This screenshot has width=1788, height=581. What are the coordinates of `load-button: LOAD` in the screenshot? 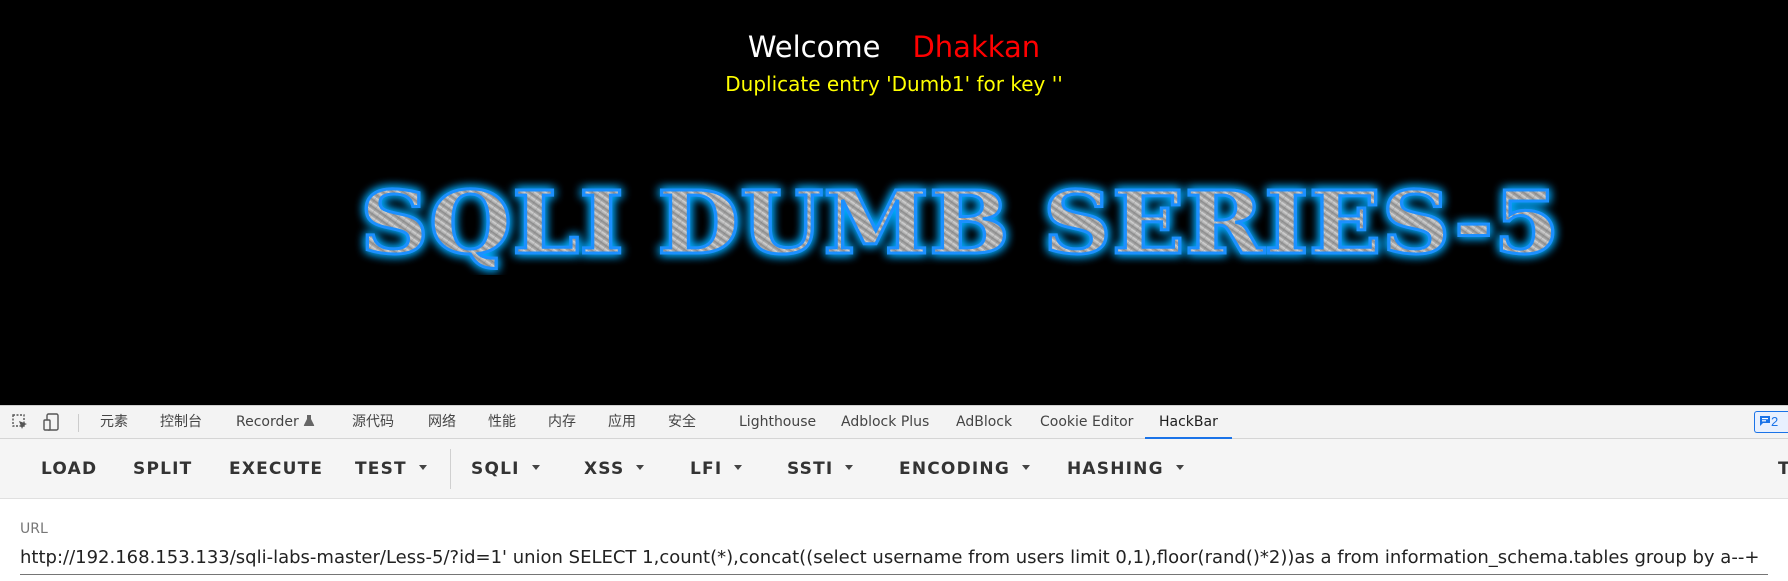 It's located at (69, 469).